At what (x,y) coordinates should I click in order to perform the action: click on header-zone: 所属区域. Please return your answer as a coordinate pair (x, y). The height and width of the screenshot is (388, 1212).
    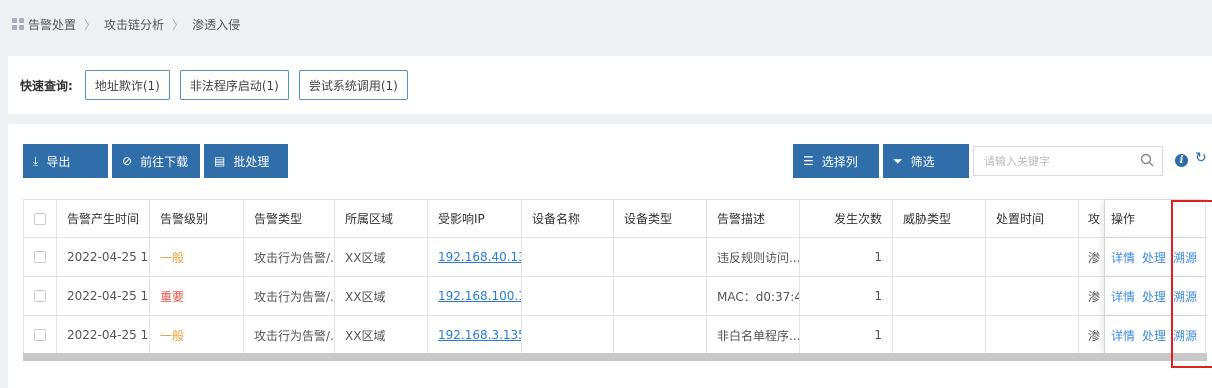
    Looking at the image, I should click on (381, 218).